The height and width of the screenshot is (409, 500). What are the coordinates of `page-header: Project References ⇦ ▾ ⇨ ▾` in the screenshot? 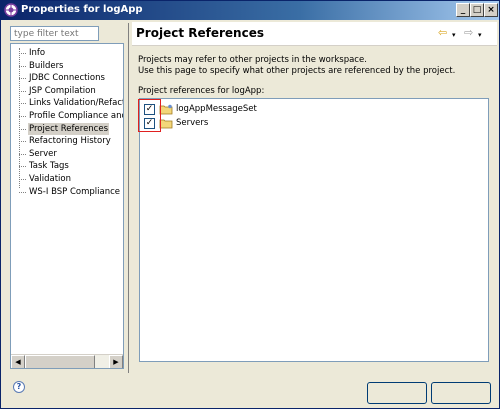 It's located at (314, 34).